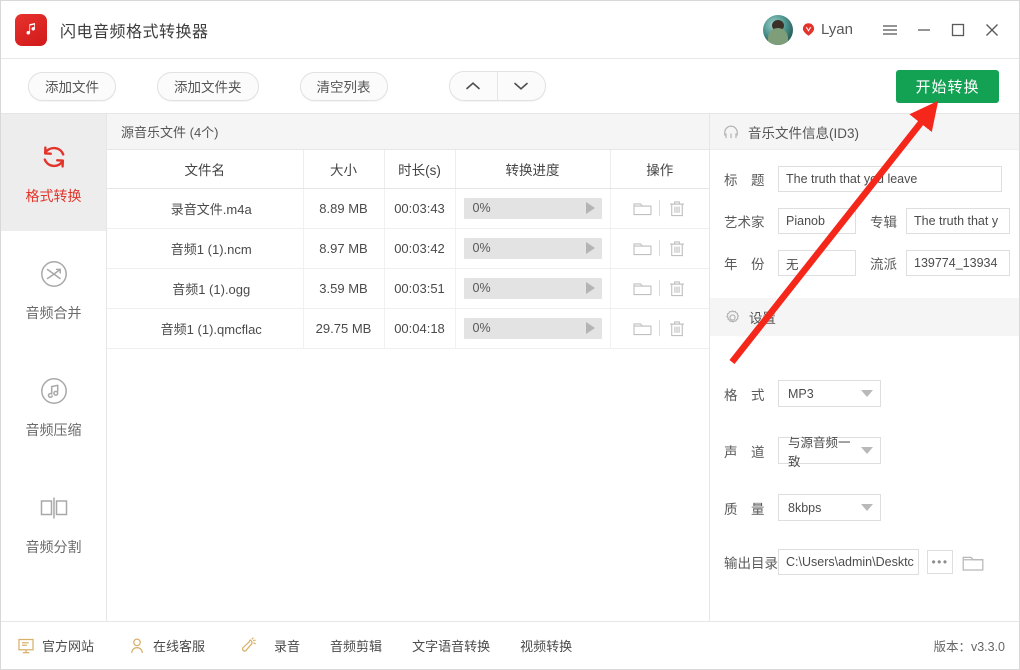  I want to click on cell-size: 3.59 MB, so click(344, 288).